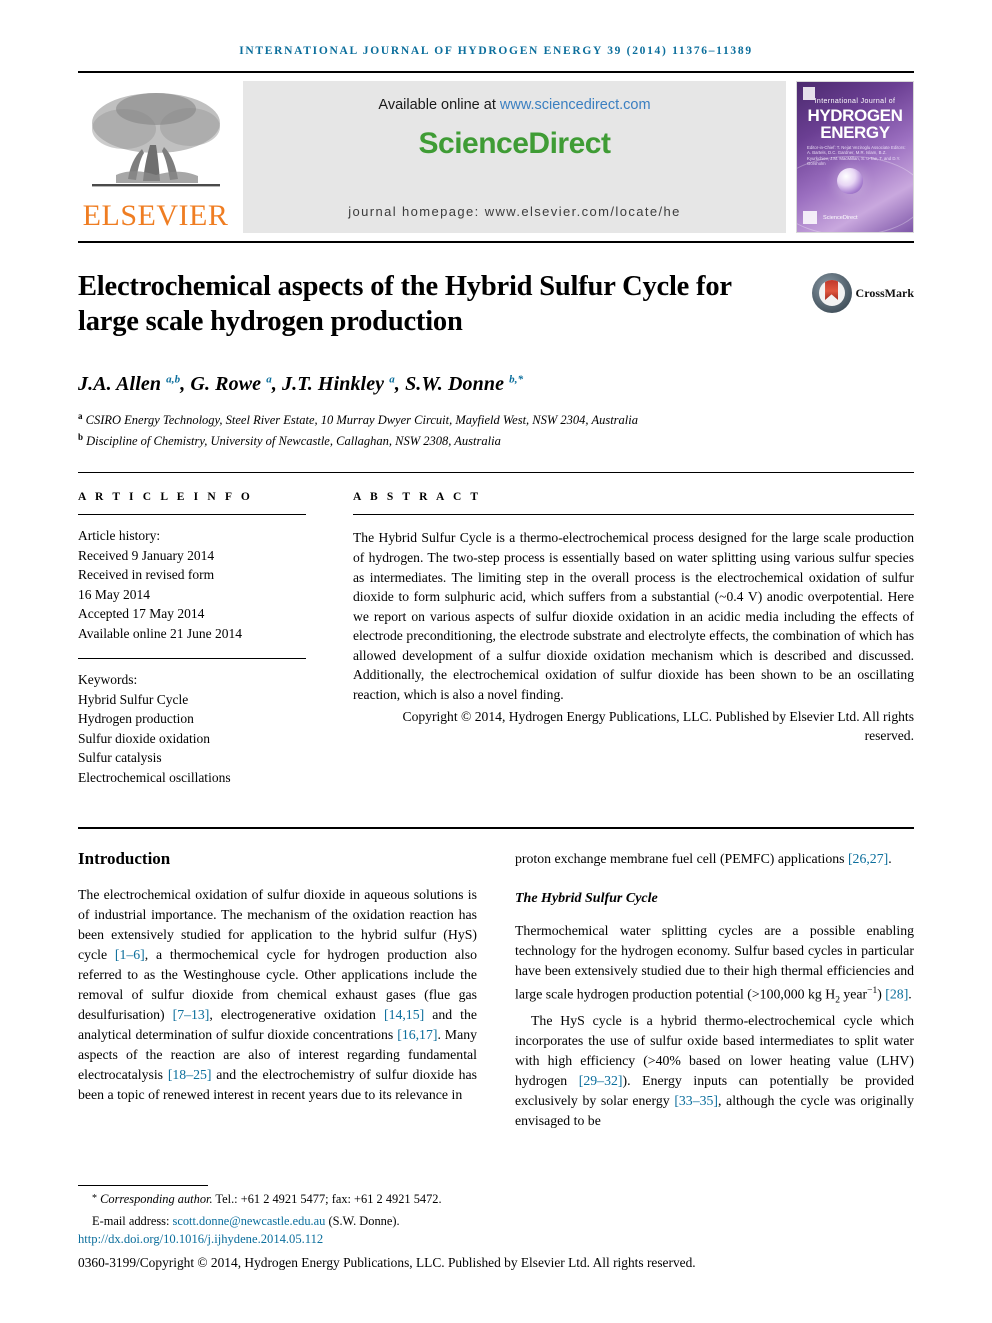 The image size is (992, 1323). I want to click on history-item: Available online 21 June 2014, so click(160, 633).